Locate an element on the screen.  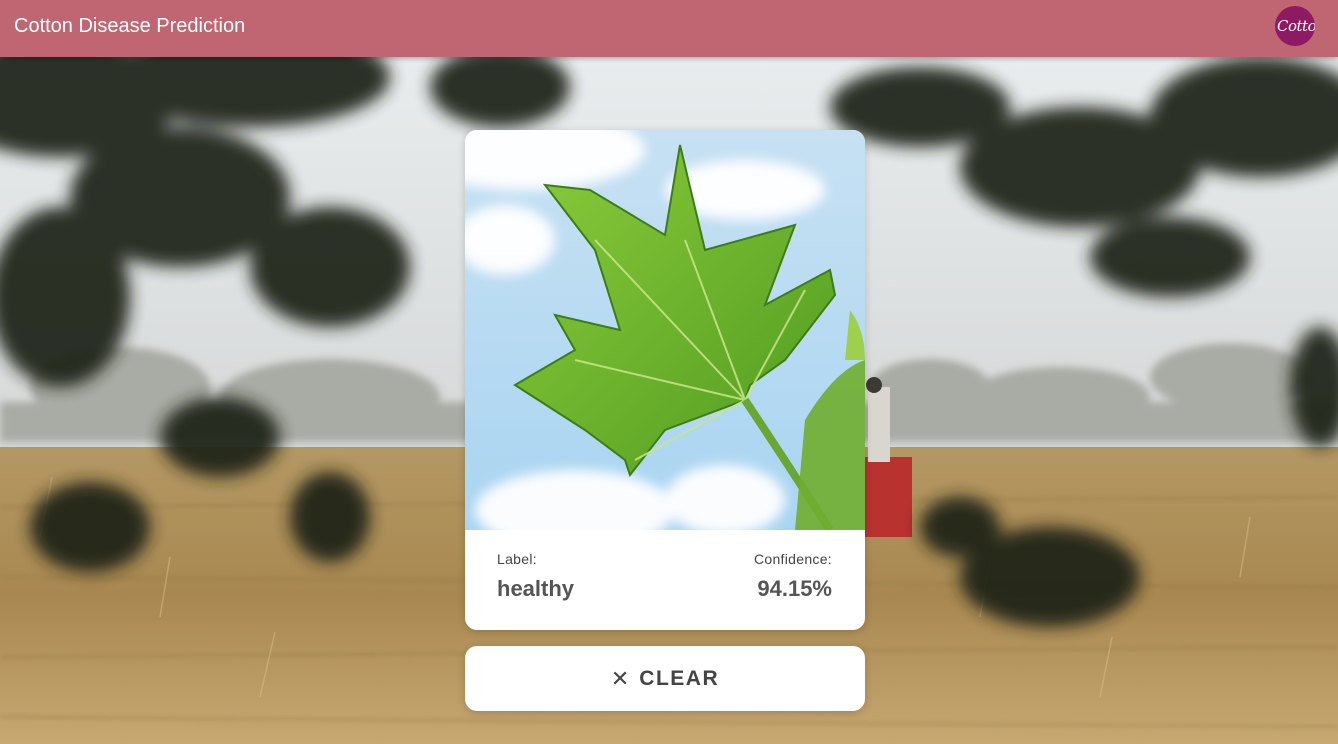
avatar: Cotton is located at coordinates (1295, 26).